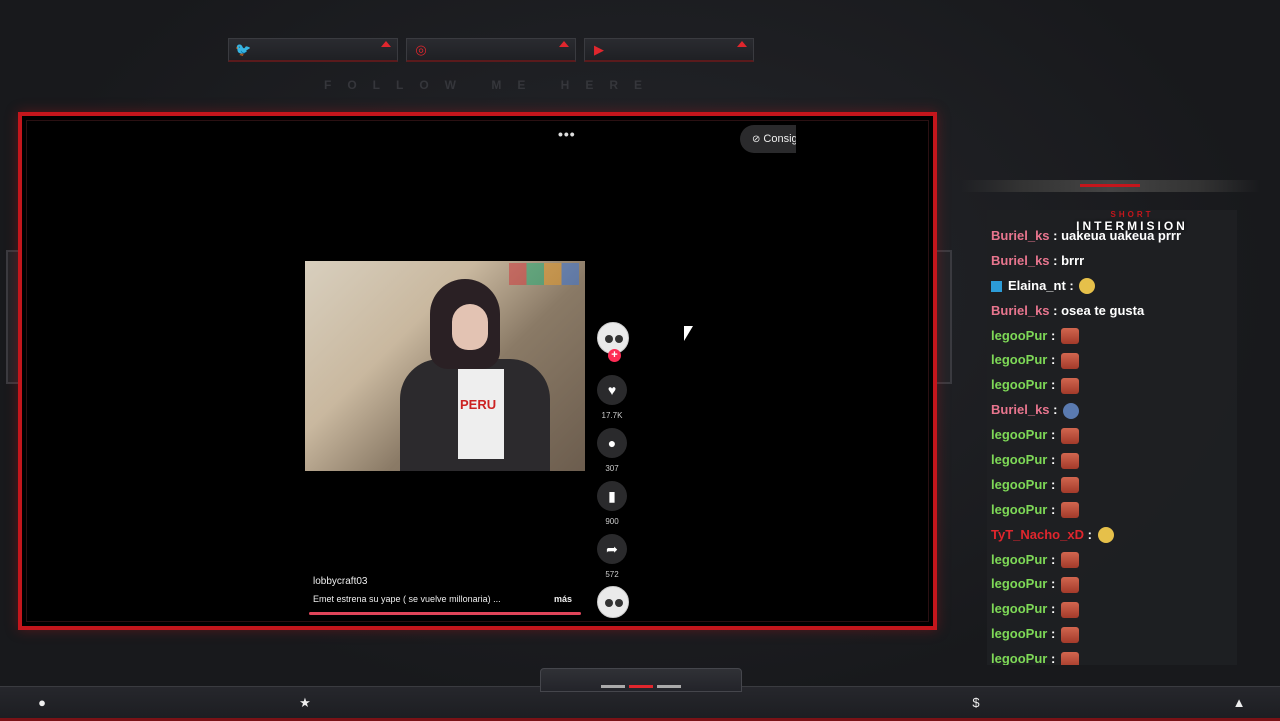 The height and width of the screenshot is (721, 1280). I want to click on chat-header-small: SHORT, so click(1132, 214).